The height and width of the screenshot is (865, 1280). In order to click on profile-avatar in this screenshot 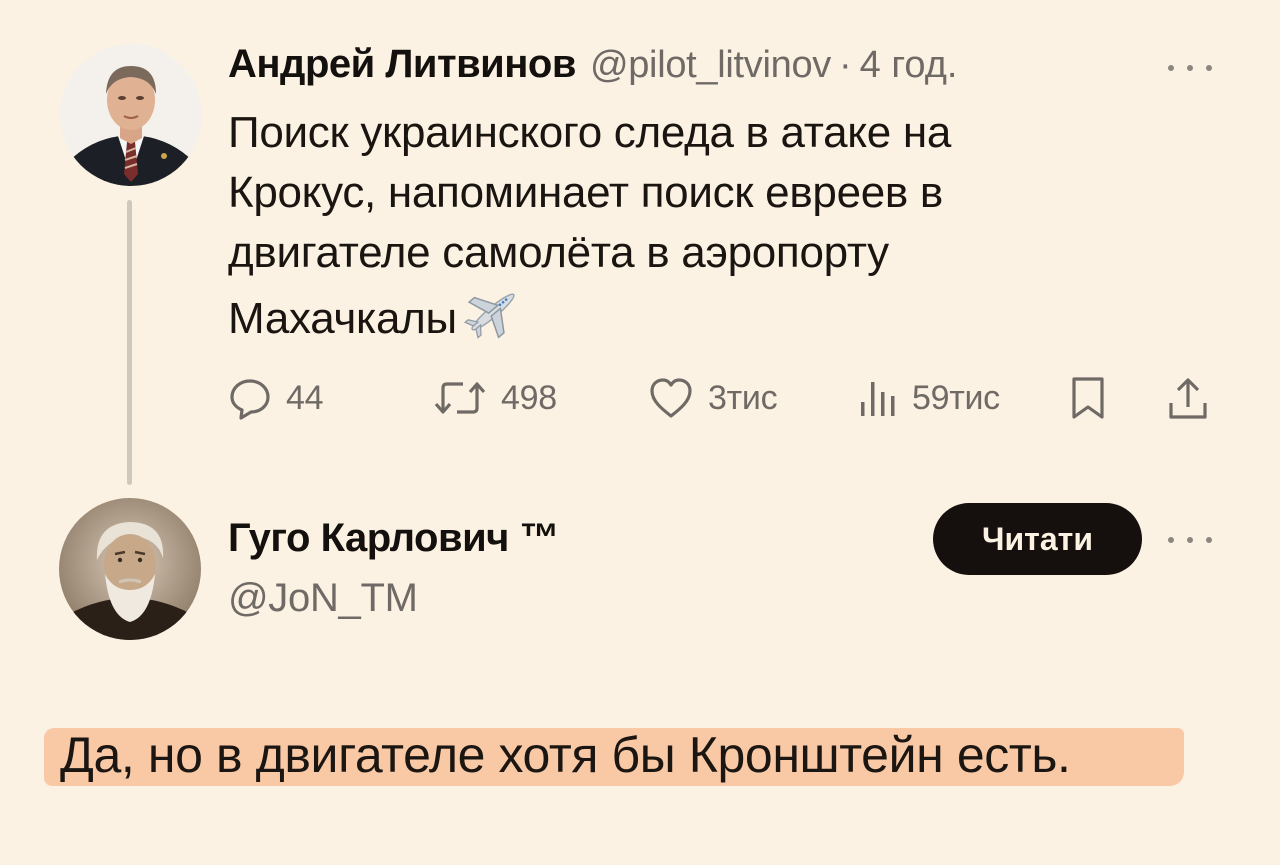, I will do `click(130, 569)`.